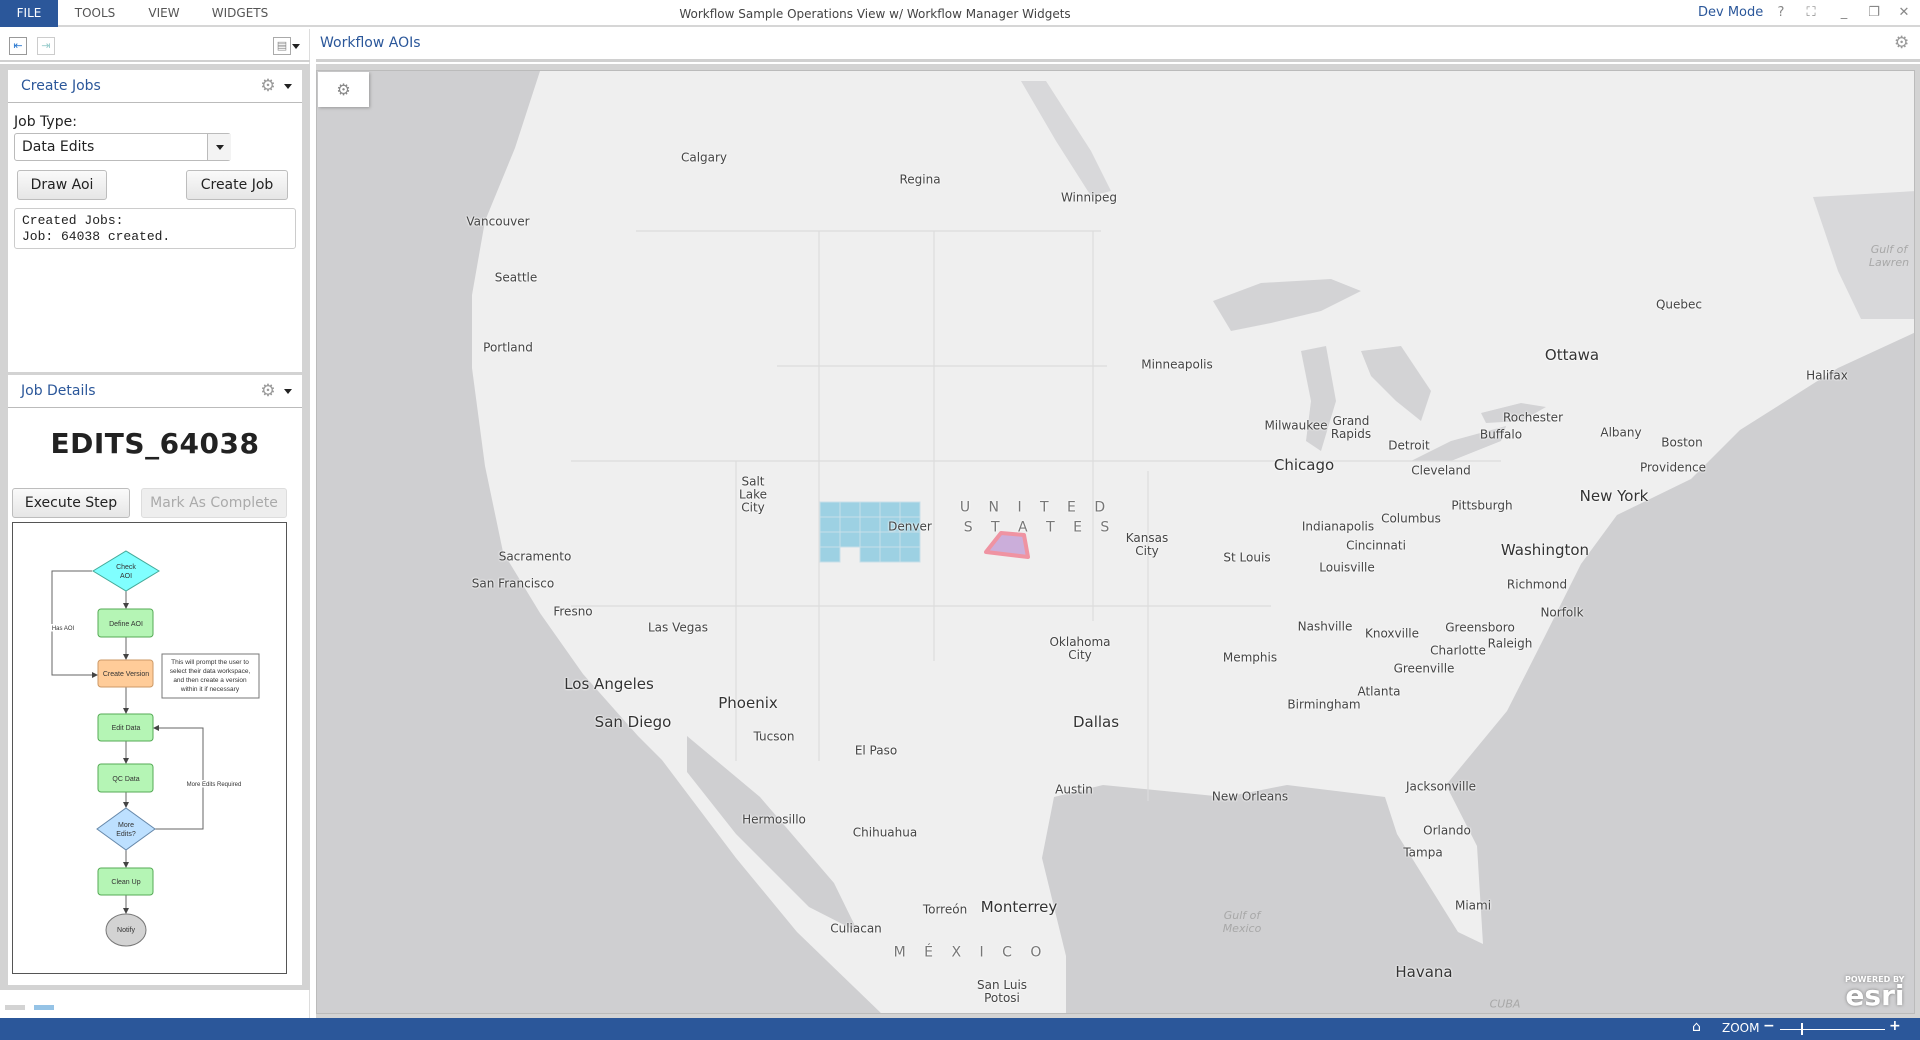 The width and height of the screenshot is (1920, 1040). I want to click on zoom-out-button: −, so click(1769, 1026).